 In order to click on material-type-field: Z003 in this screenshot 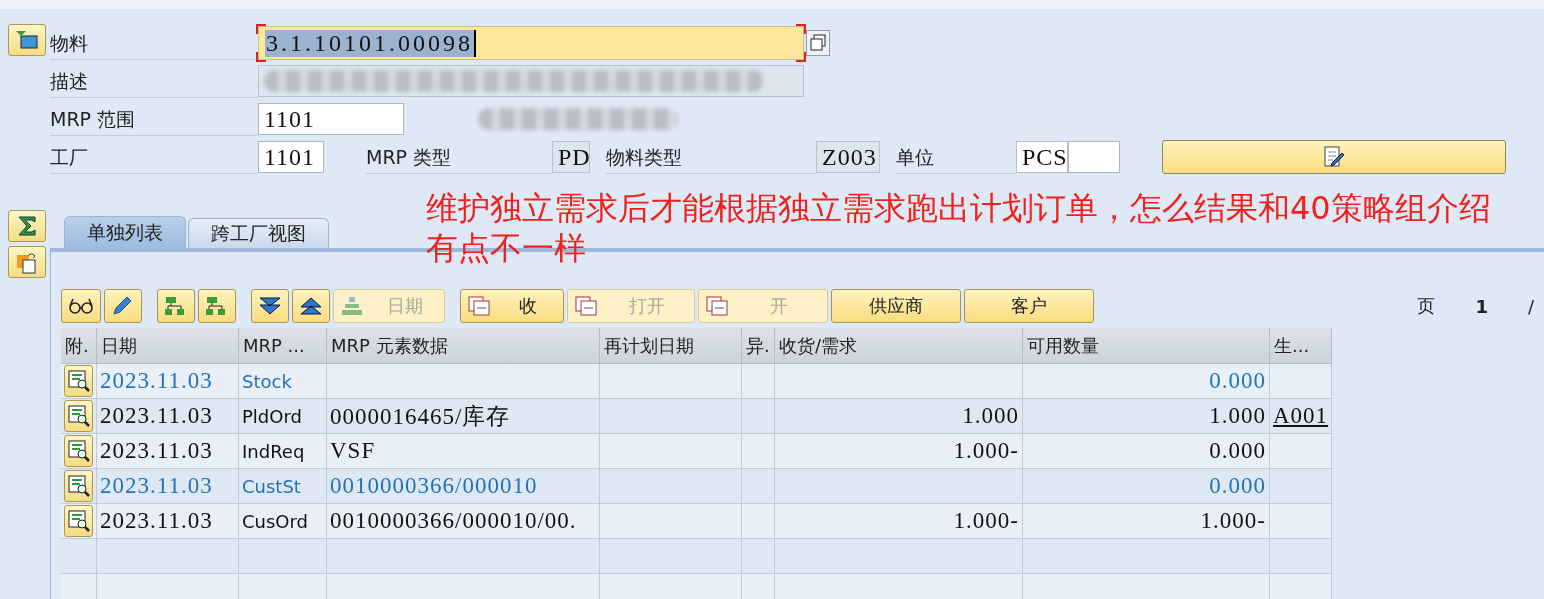, I will do `click(848, 157)`.